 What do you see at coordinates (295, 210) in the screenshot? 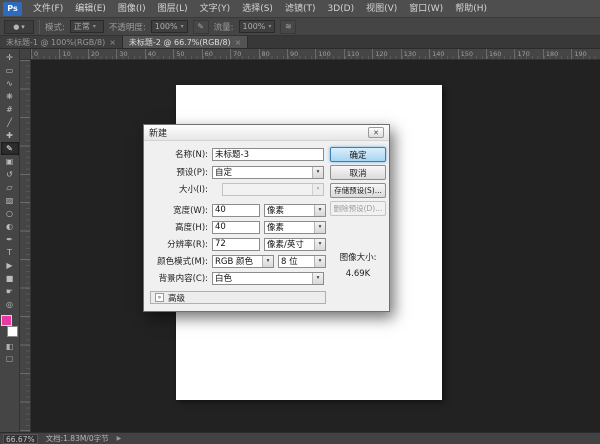
I see `width-unit-select: 像素 ▾` at bounding box center [295, 210].